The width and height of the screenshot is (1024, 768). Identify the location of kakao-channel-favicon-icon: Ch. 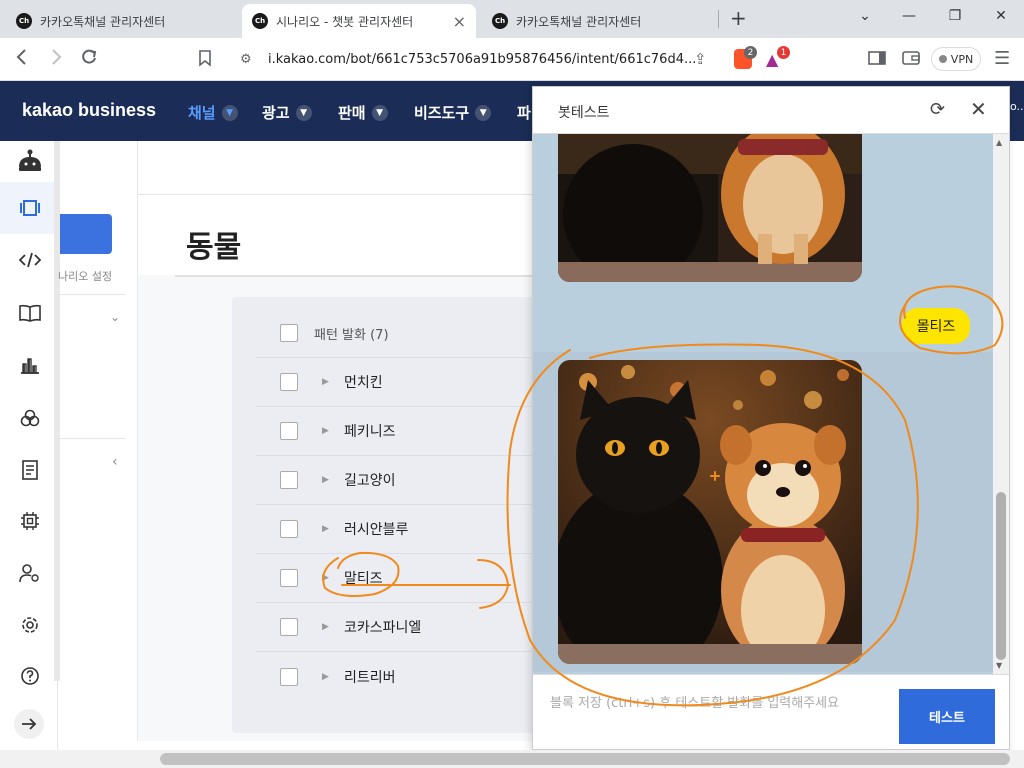
(24, 21).